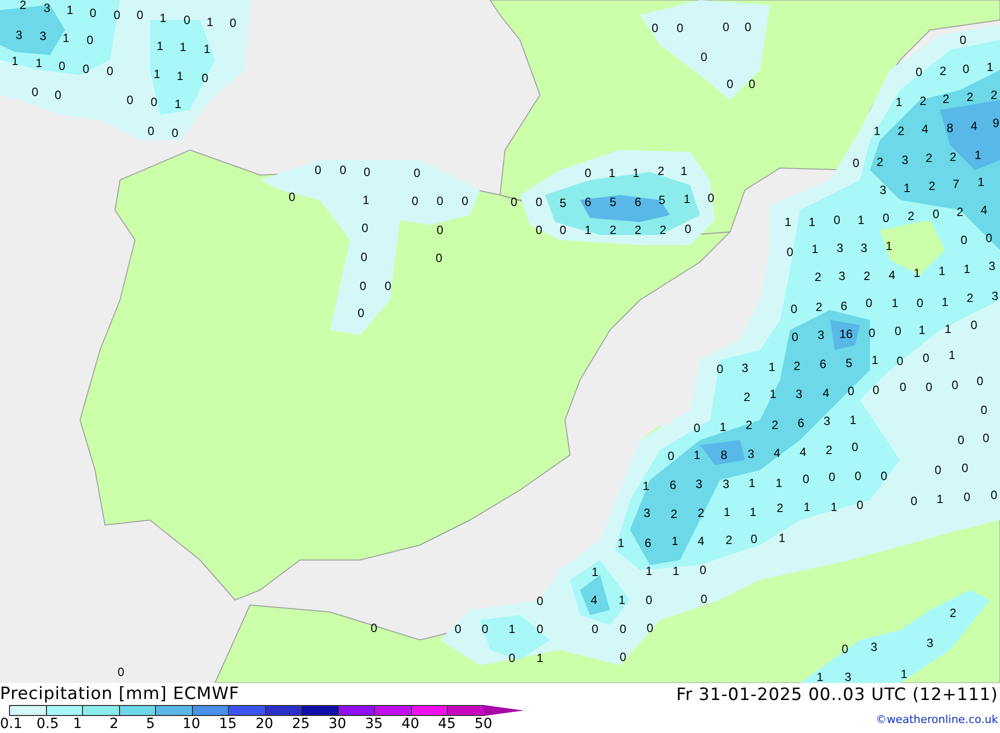  Describe the element at coordinates (115, 724) in the screenshot. I see `legend-value: 2` at that location.